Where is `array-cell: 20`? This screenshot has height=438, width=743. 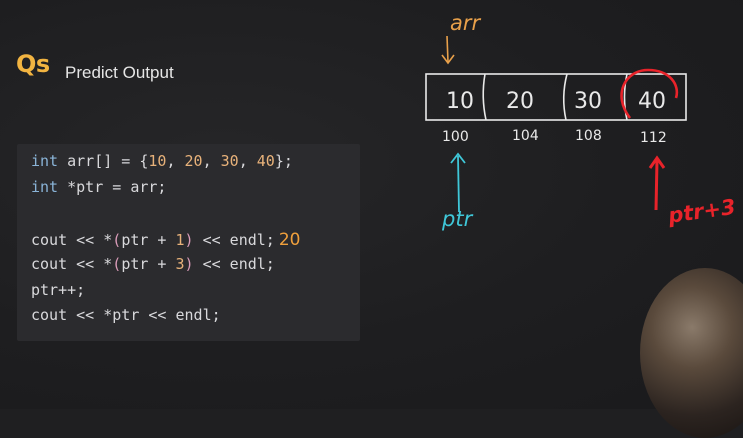
array-cell: 20 is located at coordinates (520, 101).